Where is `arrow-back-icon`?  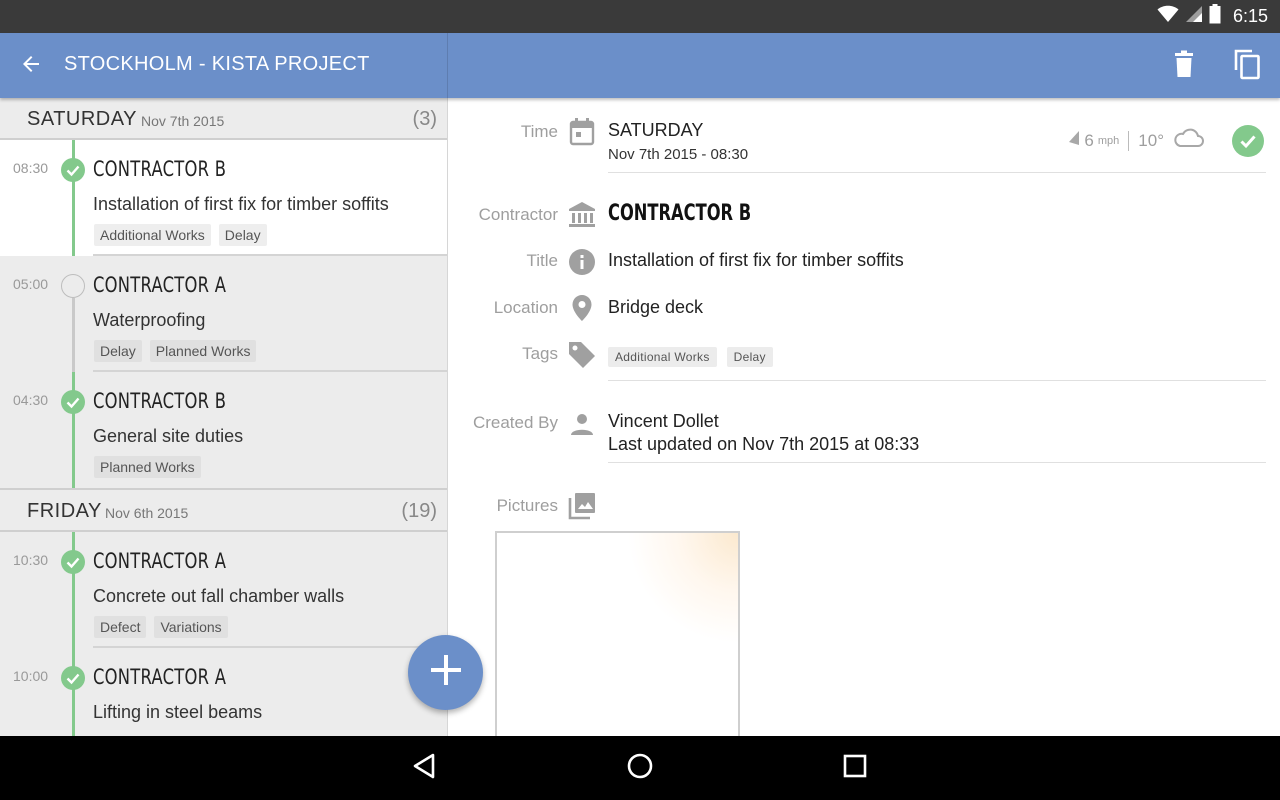
arrow-back-icon is located at coordinates (31, 66).